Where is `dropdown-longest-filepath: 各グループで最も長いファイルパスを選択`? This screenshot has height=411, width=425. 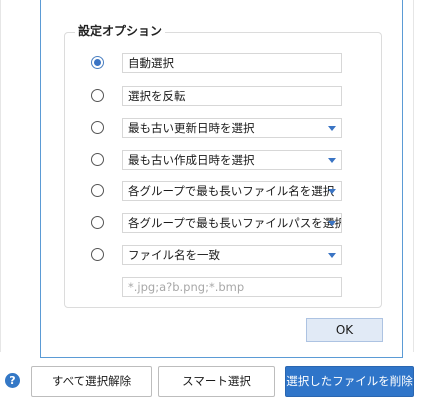
dropdown-longest-filepath: 各グループで最も長いファイルパスを選択 is located at coordinates (232, 223).